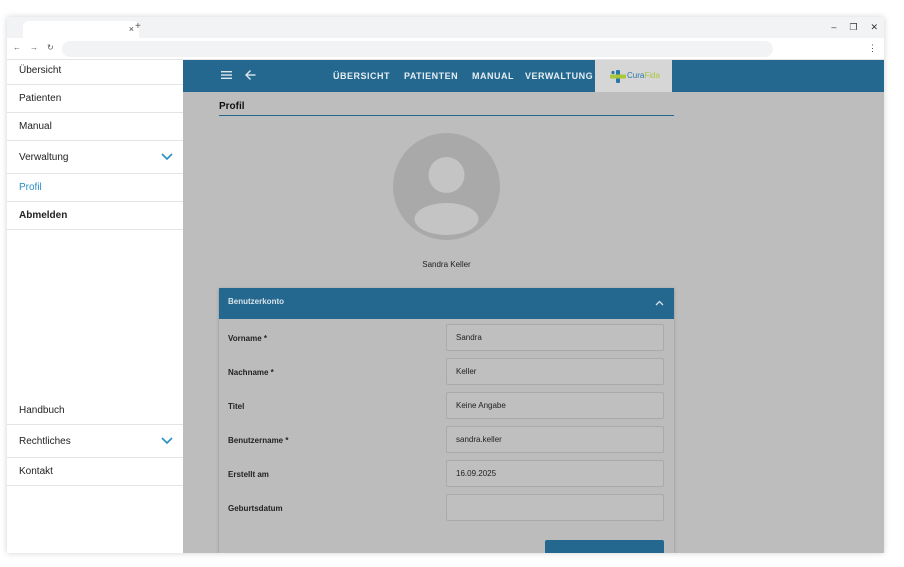  I want to click on logo-wordmark: CuraFida, so click(643, 75).